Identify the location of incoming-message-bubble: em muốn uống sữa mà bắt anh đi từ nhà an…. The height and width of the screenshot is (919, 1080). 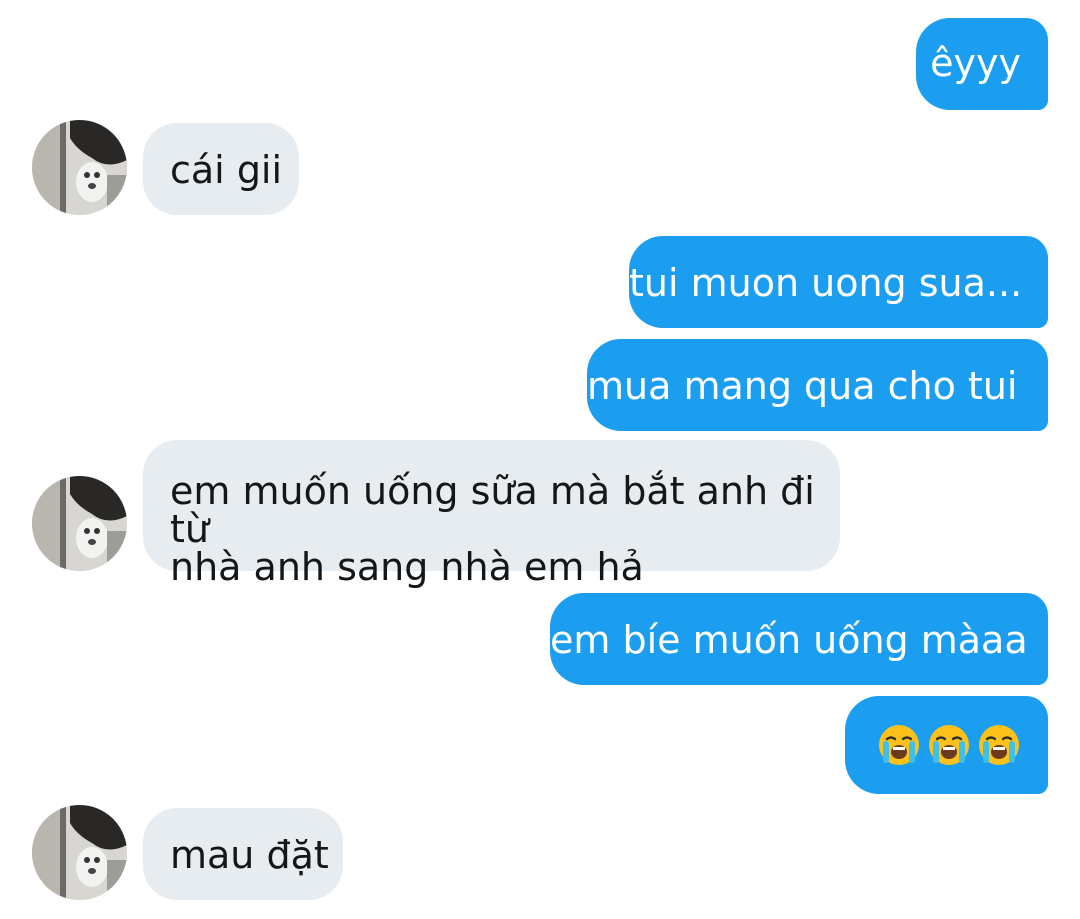
(491, 513).